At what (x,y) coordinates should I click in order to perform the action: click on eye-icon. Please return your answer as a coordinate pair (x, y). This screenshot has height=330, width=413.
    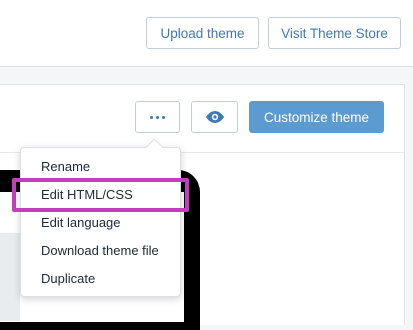
    Looking at the image, I should click on (214, 117).